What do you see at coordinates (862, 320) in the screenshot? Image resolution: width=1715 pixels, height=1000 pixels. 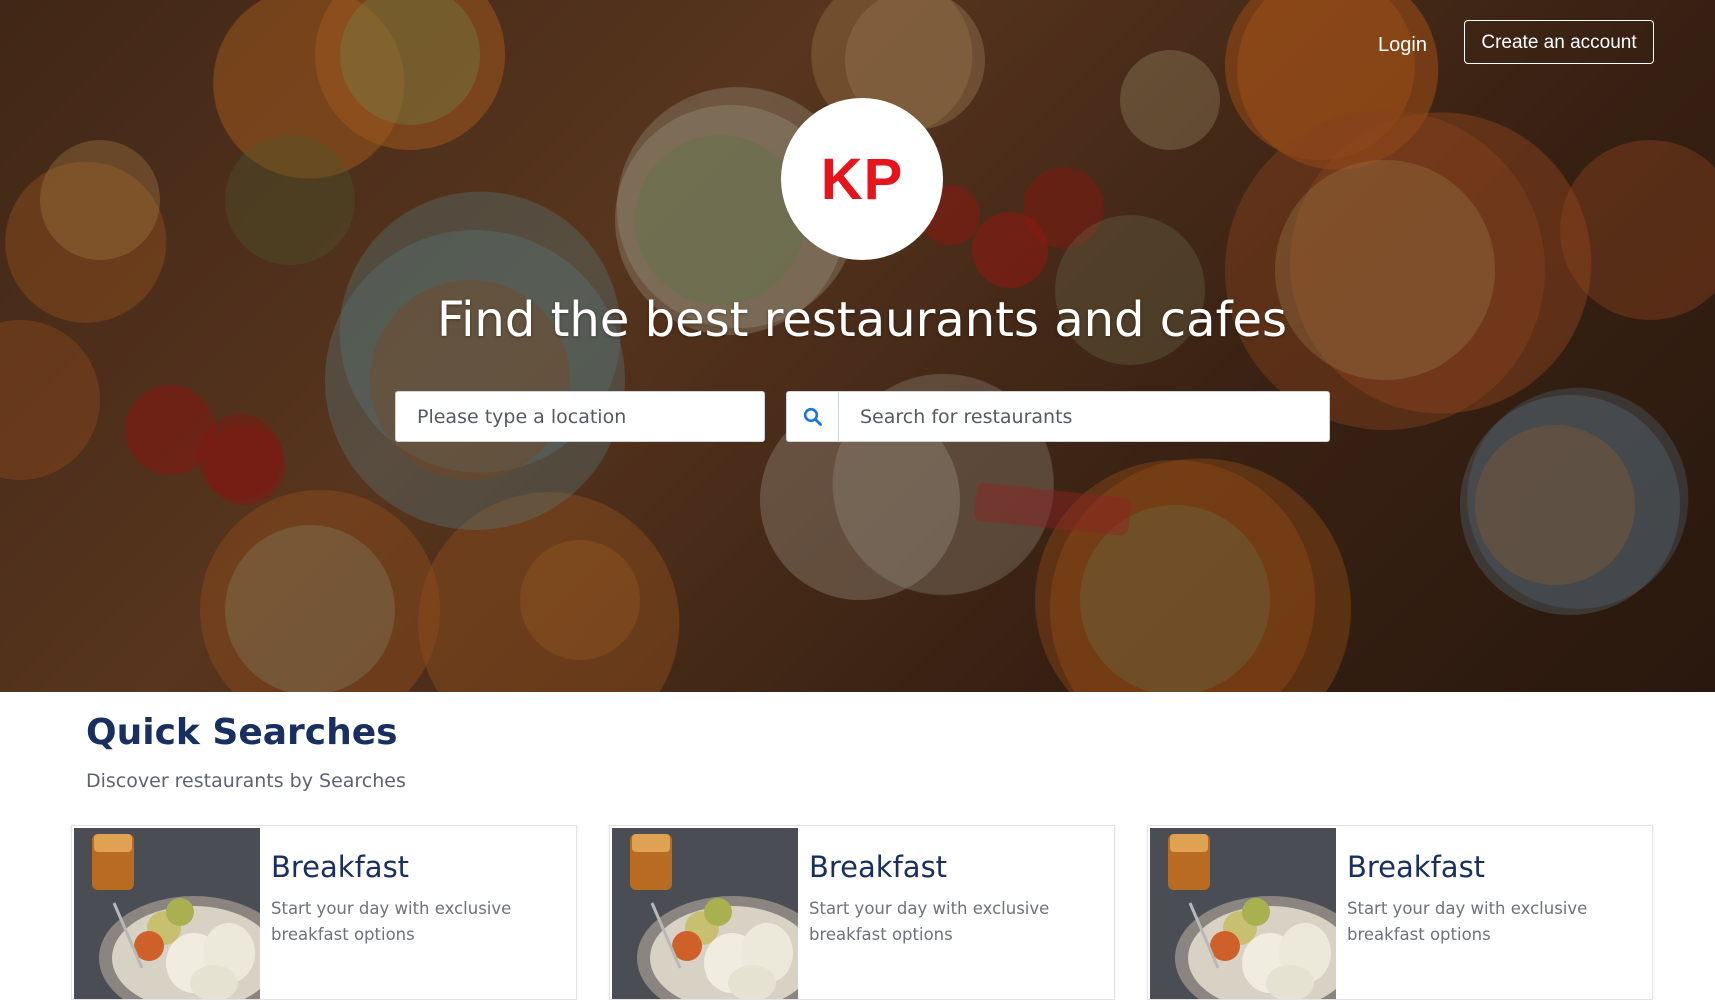 I see `hero-headline: Find the best restaurants and cafes` at bounding box center [862, 320].